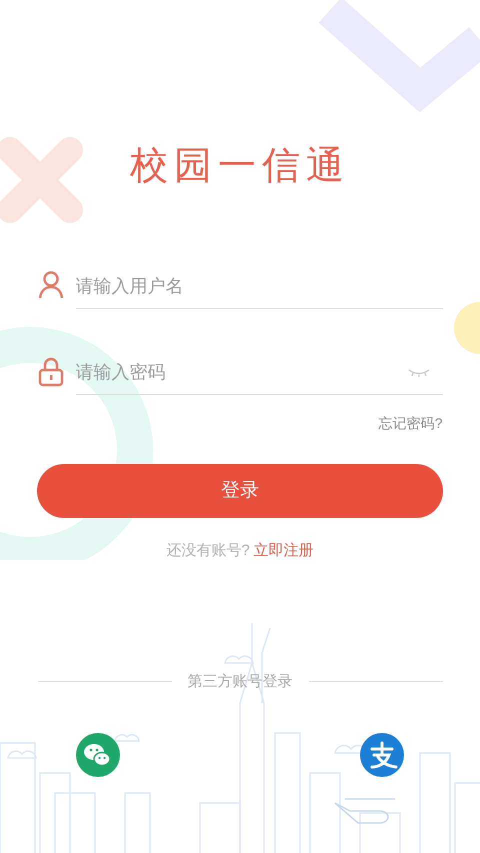 The image size is (480, 853). What do you see at coordinates (208, 551) in the screenshot?
I see `register-prompt: 还没有账号?` at bounding box center [208, 551].